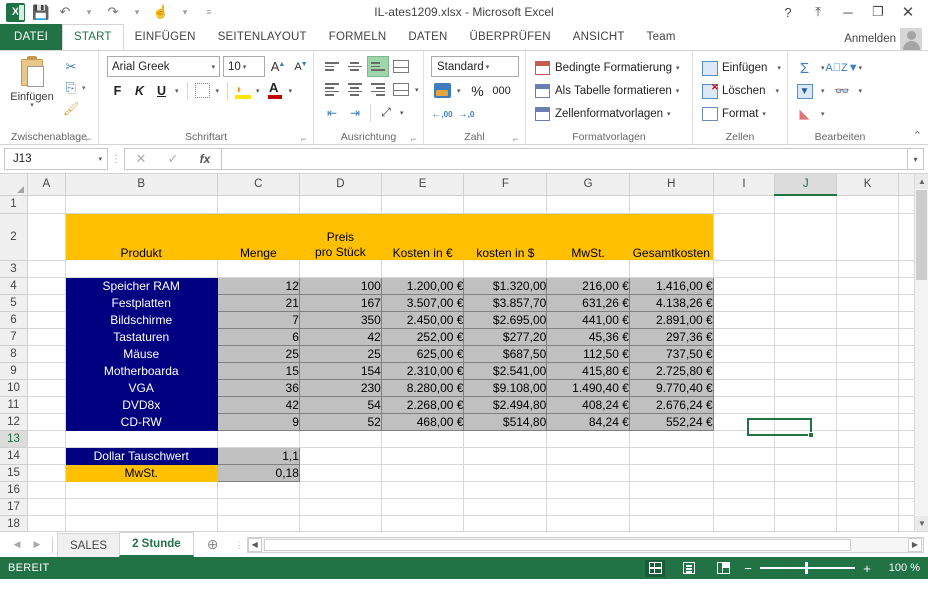  Describe the element at coordinates (505, 523) in the screenshot. I see `cell-f18` at that location.